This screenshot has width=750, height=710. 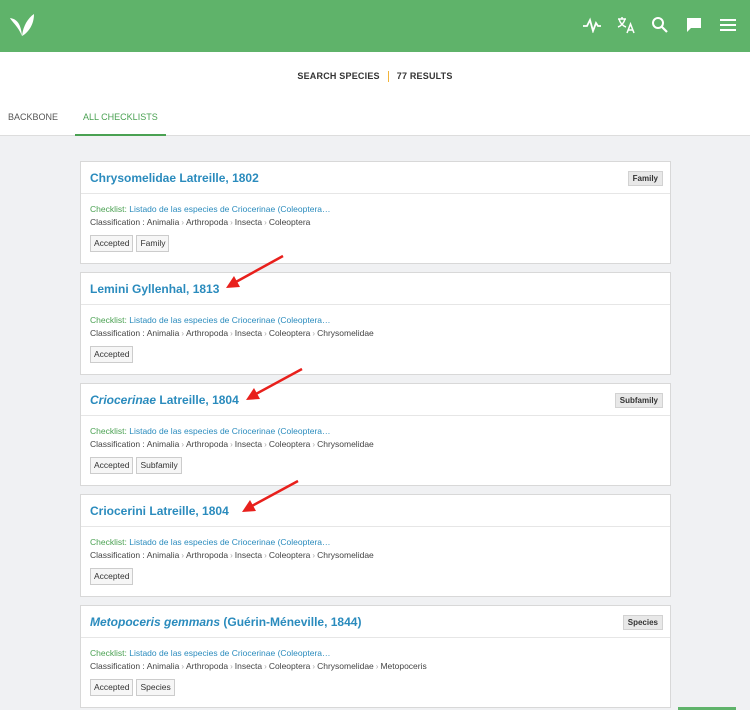 What do you see at coordinates (375, 400) in the screenshot?
I see `result-header: Criocerinae Latreille, 1804 Subfamily` at bounding box center [375, 400].